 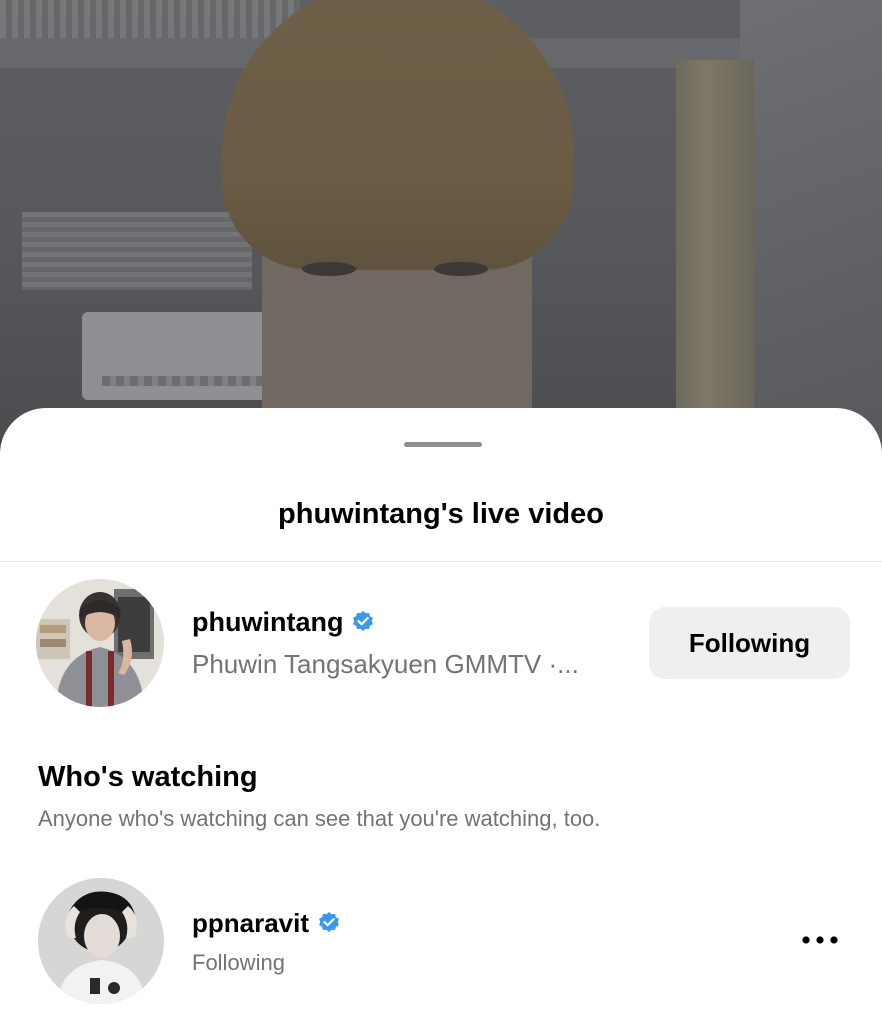 I want to click on video-scene-curtain, so click(x=715, y=250).